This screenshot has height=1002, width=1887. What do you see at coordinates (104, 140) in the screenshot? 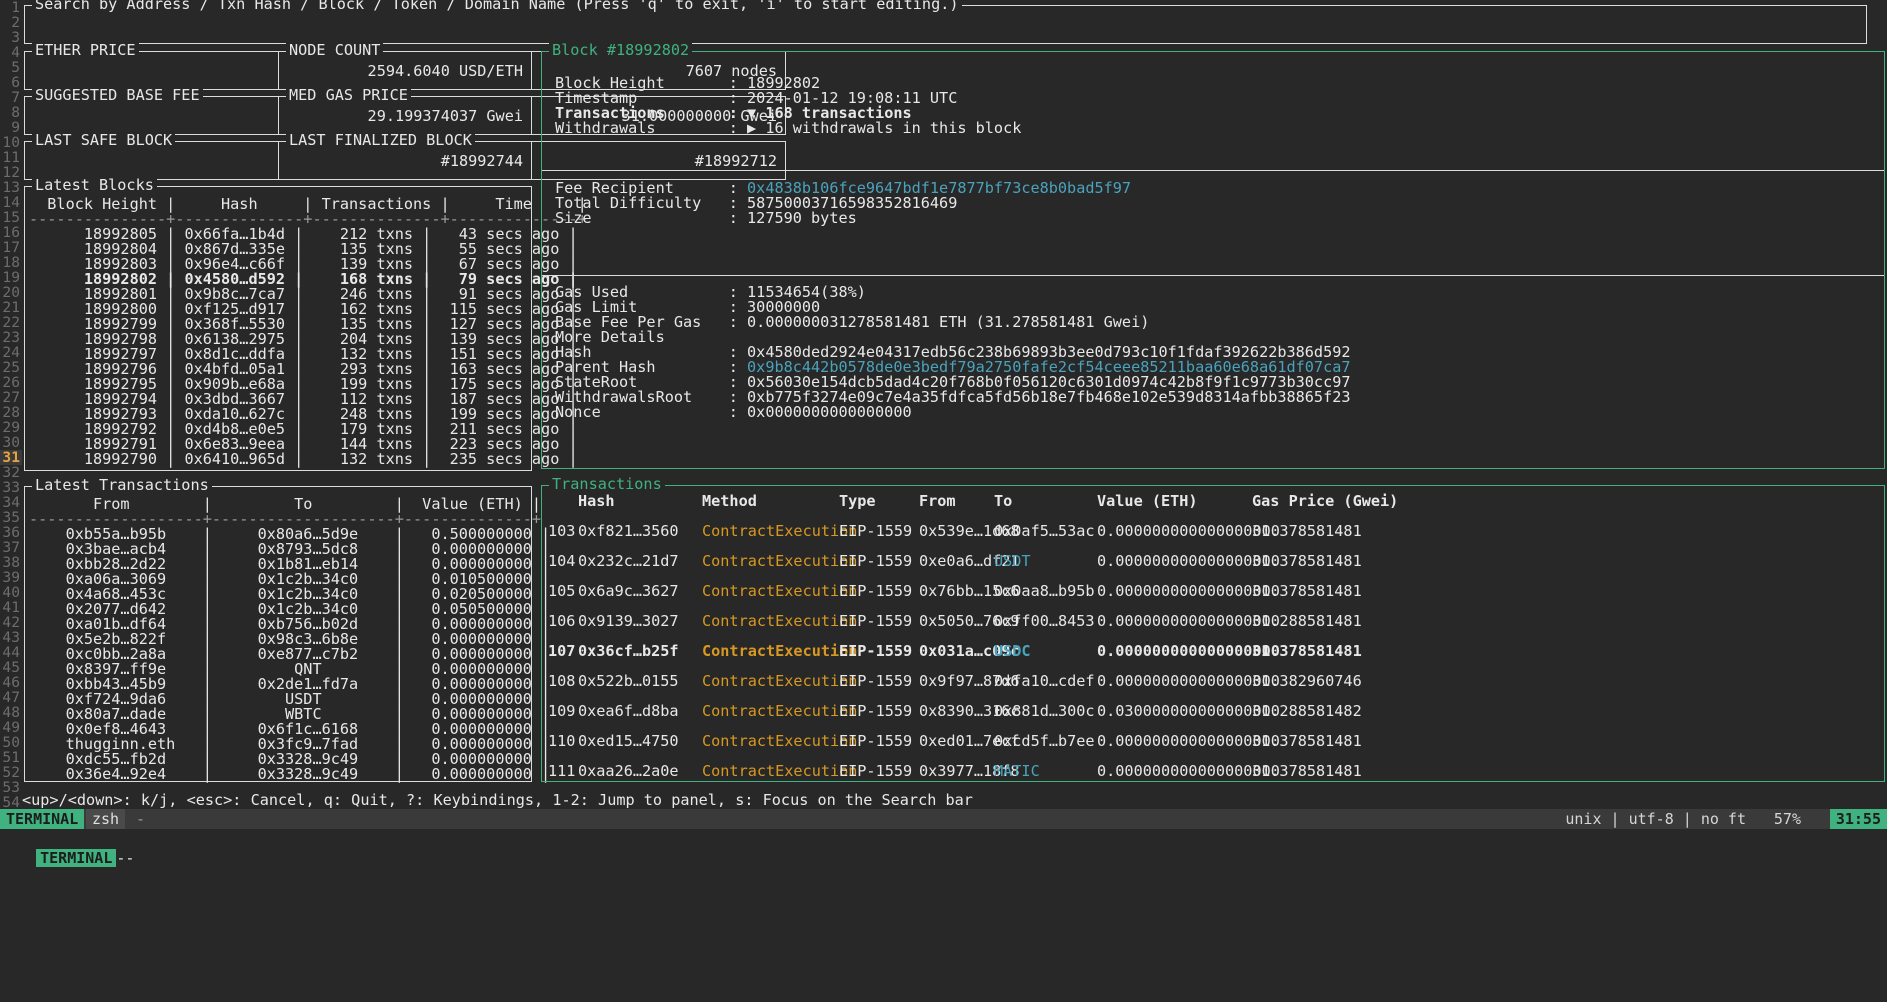
I see `last-safe-block-label: LAST SAFE BLOCK` at bounding box center [104, 140].